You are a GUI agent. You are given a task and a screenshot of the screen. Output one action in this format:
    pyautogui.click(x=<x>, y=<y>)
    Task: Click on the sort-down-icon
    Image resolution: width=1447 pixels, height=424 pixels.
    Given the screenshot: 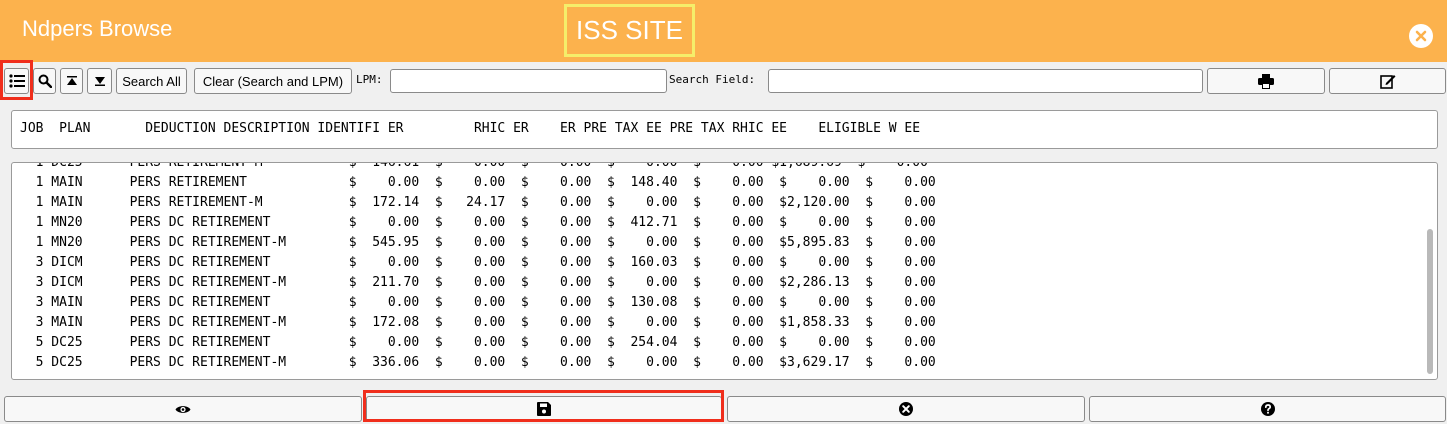 What is the action you would take?
    pyautogui.click(x=99, y=81)
    